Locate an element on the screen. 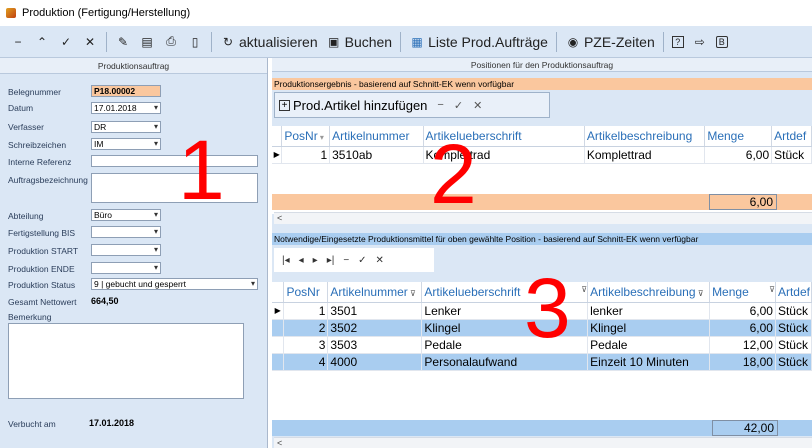 The height and width of the screenshot is (448, 812). confirm-button: ✓ is located at coordinates (66, 42).